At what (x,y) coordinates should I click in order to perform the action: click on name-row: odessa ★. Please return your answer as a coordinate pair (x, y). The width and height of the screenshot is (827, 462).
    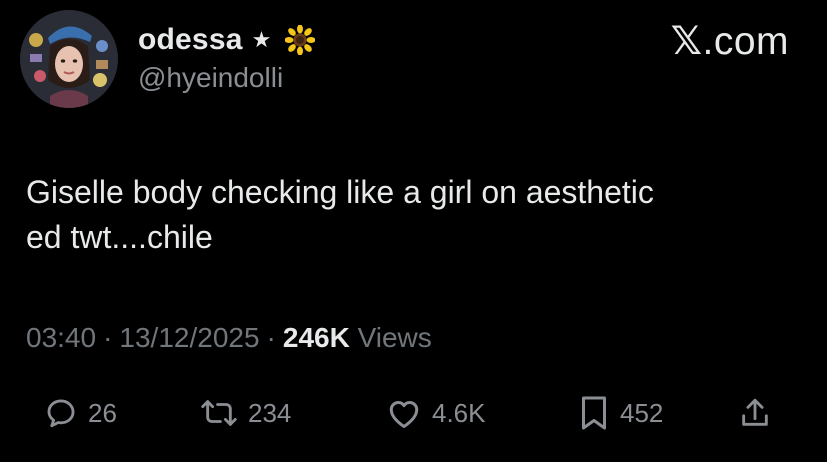
    Looking at the image, I should click on (227, 40).